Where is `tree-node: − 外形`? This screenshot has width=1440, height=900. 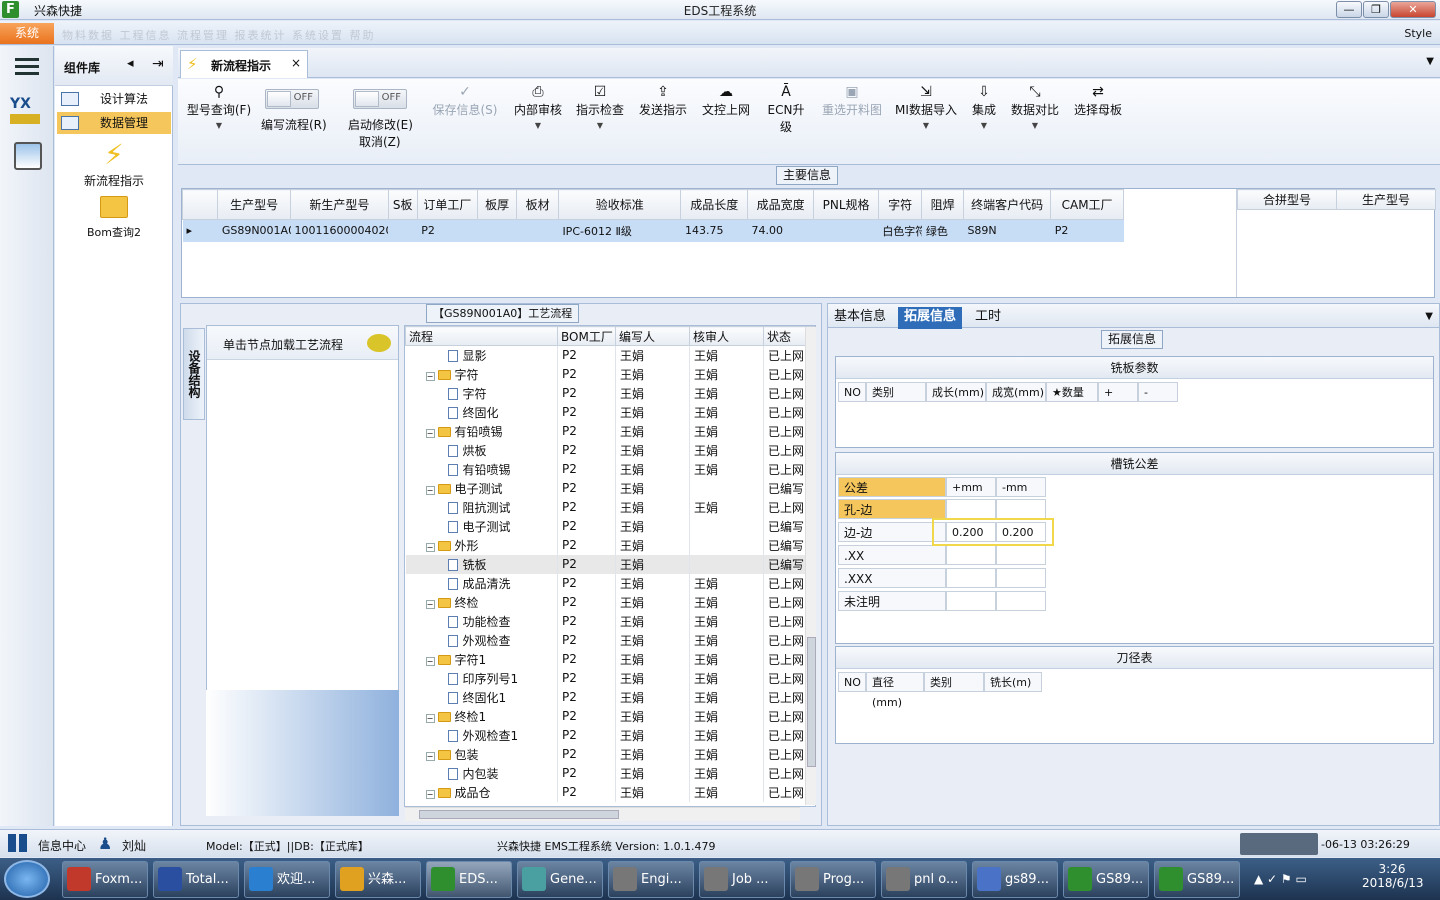 tree-node: − 外形 is located at coordinates (481, 545).